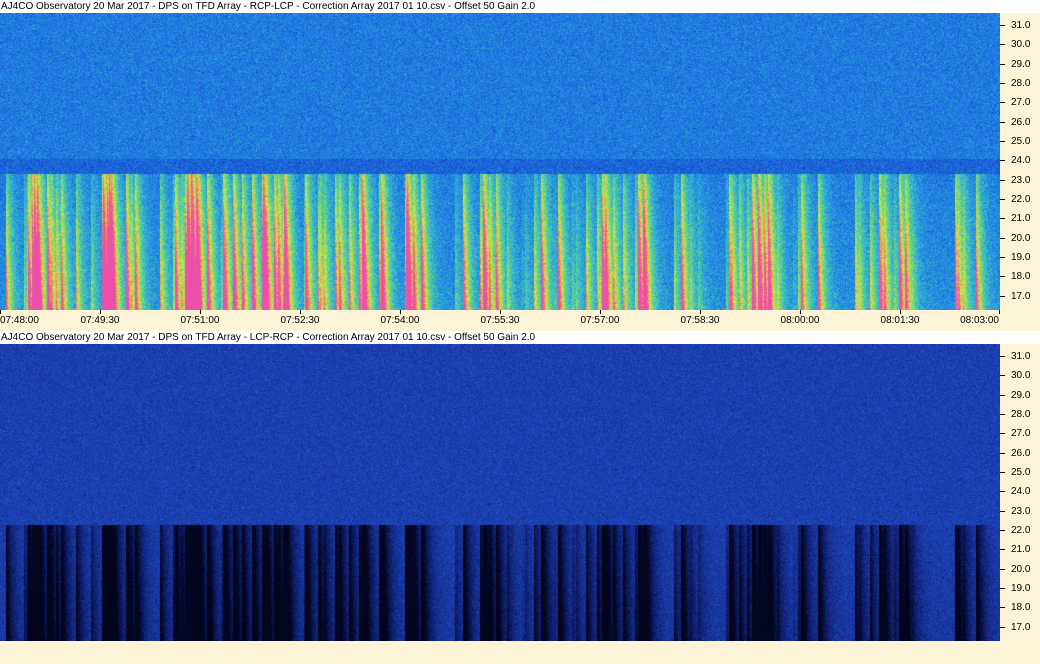 This screenshot has width=1040, height=664. I want to click on freq-tick: 23.0, so click(1020, 512).